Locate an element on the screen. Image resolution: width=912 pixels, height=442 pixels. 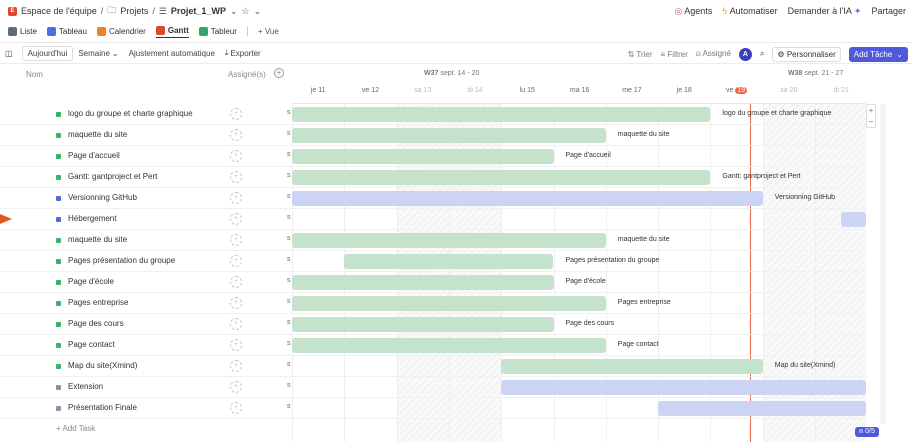
task-row: Page d'accueil + s Page d'accueil is located at coordinates (433, 156).